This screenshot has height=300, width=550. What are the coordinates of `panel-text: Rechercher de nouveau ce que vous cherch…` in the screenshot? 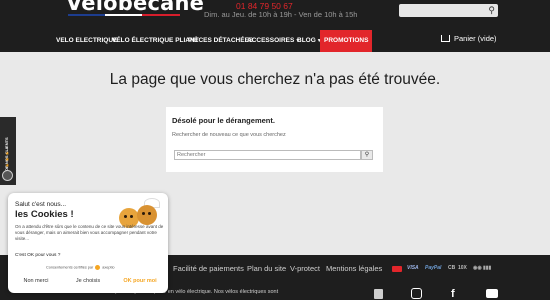 It's located at (229, 135).